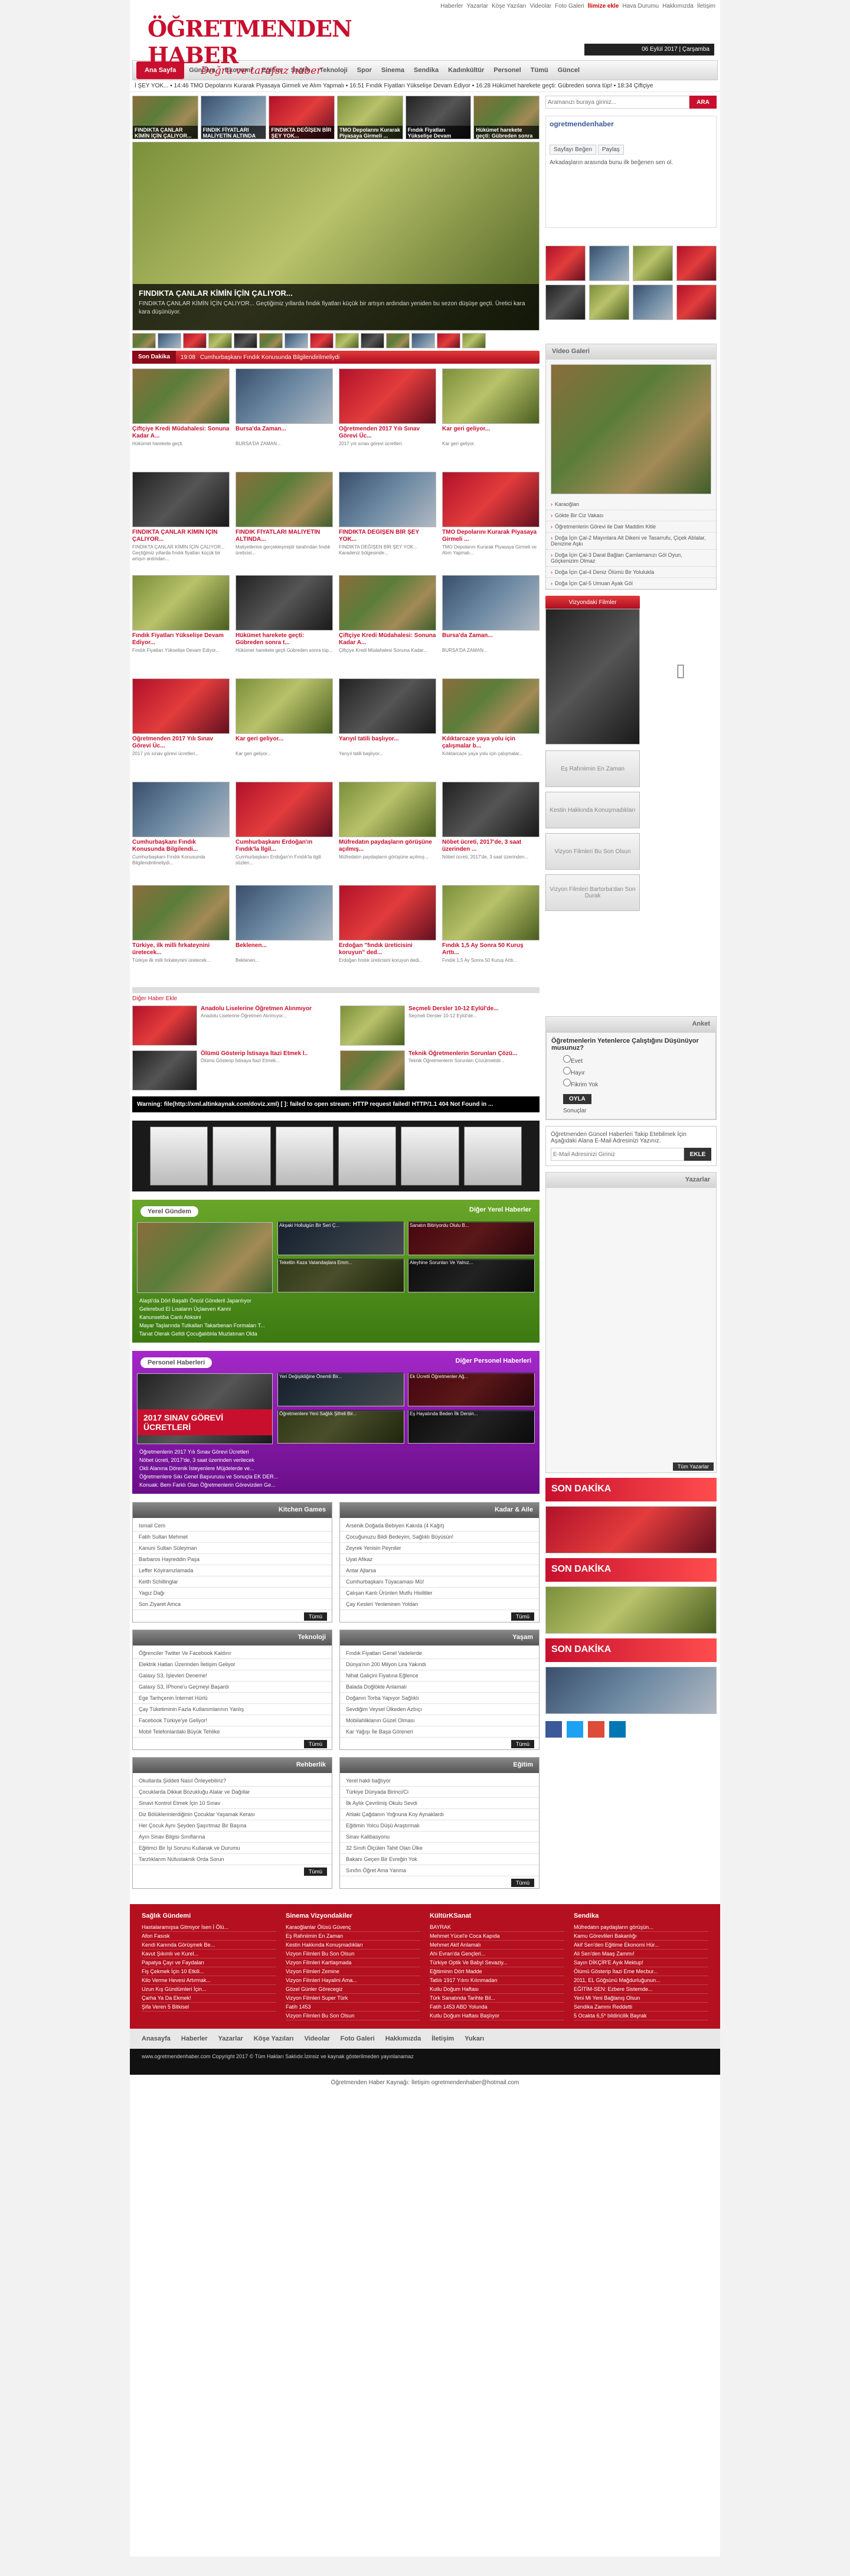  Describe the element at coordinates (353, 2007) in the screenshot. I see `footer-link: Fatih 1453` at that location.